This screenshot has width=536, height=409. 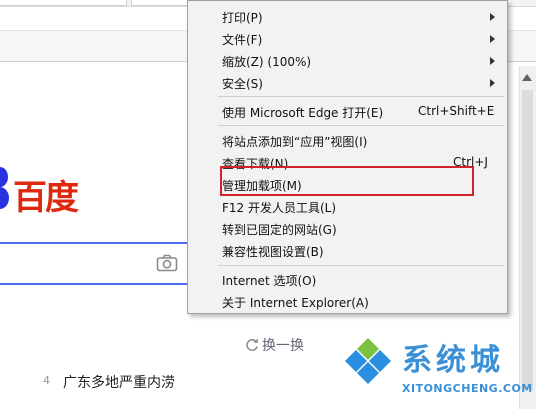 I want to click on menu-item-label: 使用 Microsoft Edge 打开(E), so click(x=303, y=113).